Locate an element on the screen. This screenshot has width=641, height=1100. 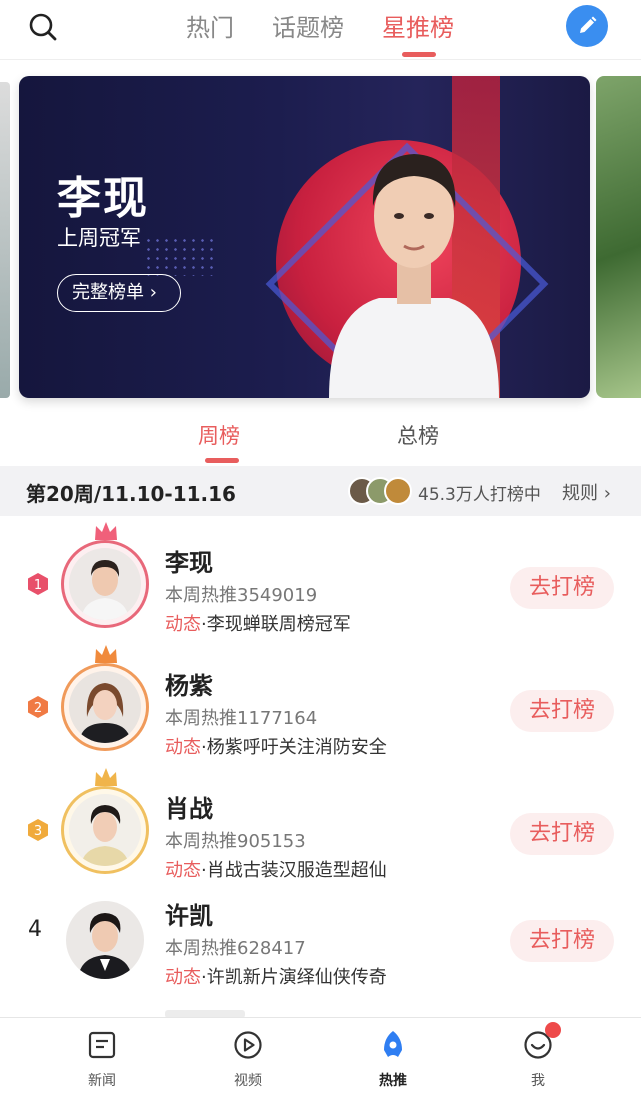
tab-star-rank: 星推榜 is located at coordinates (418, 25).